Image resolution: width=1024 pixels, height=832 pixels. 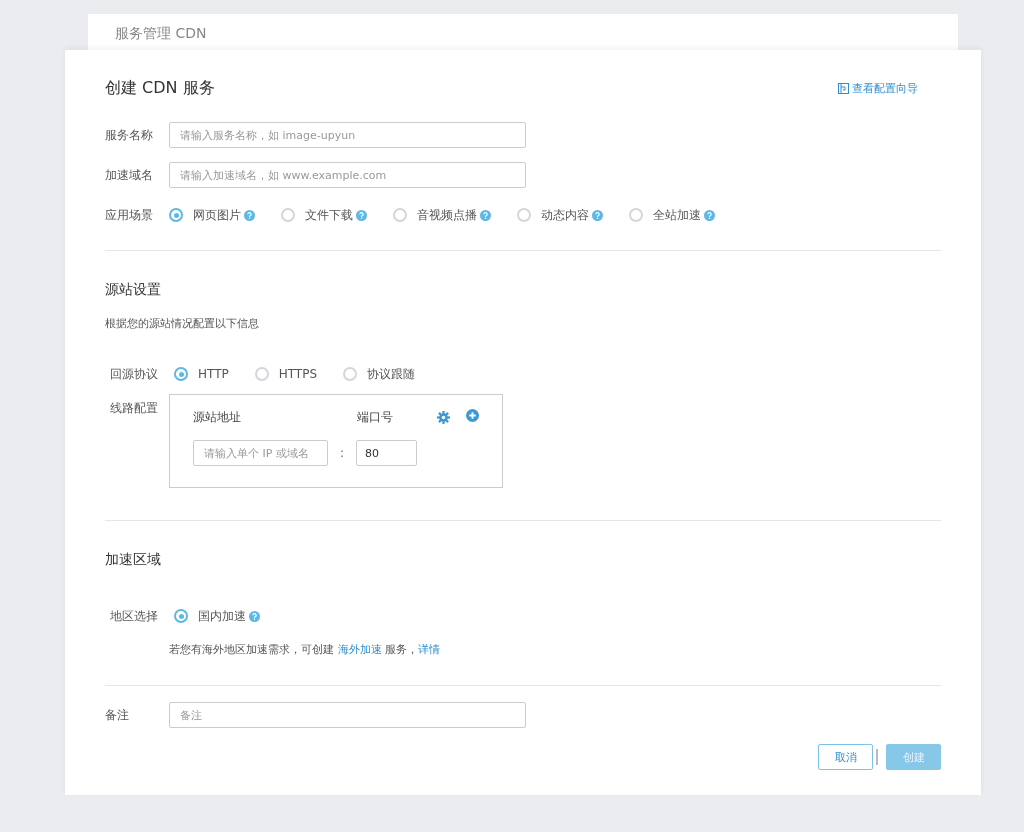 I want to click on page-breadcrumb: 服务管理 CDN, so click(x=161, y=33).